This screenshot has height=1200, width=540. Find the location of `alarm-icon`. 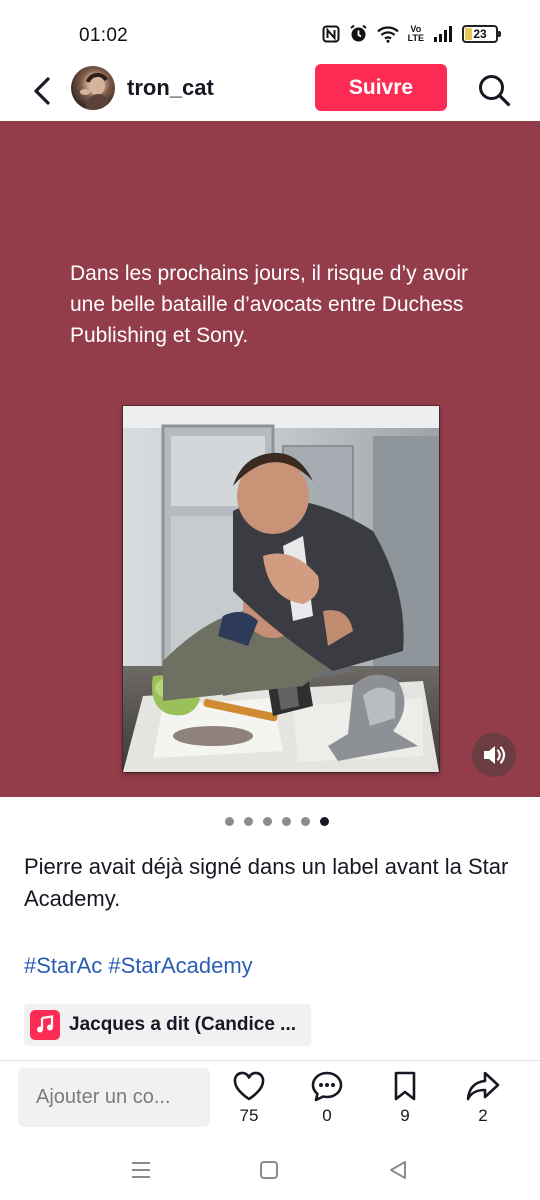

alarm-icon is located at coordinates (358, 33).